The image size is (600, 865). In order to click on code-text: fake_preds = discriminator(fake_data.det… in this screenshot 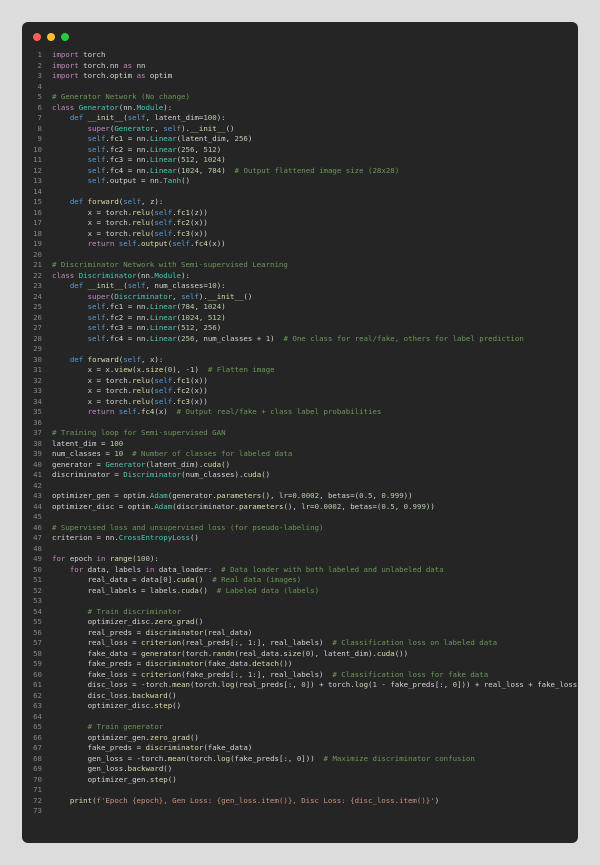, I will do `click(190, 663)`.